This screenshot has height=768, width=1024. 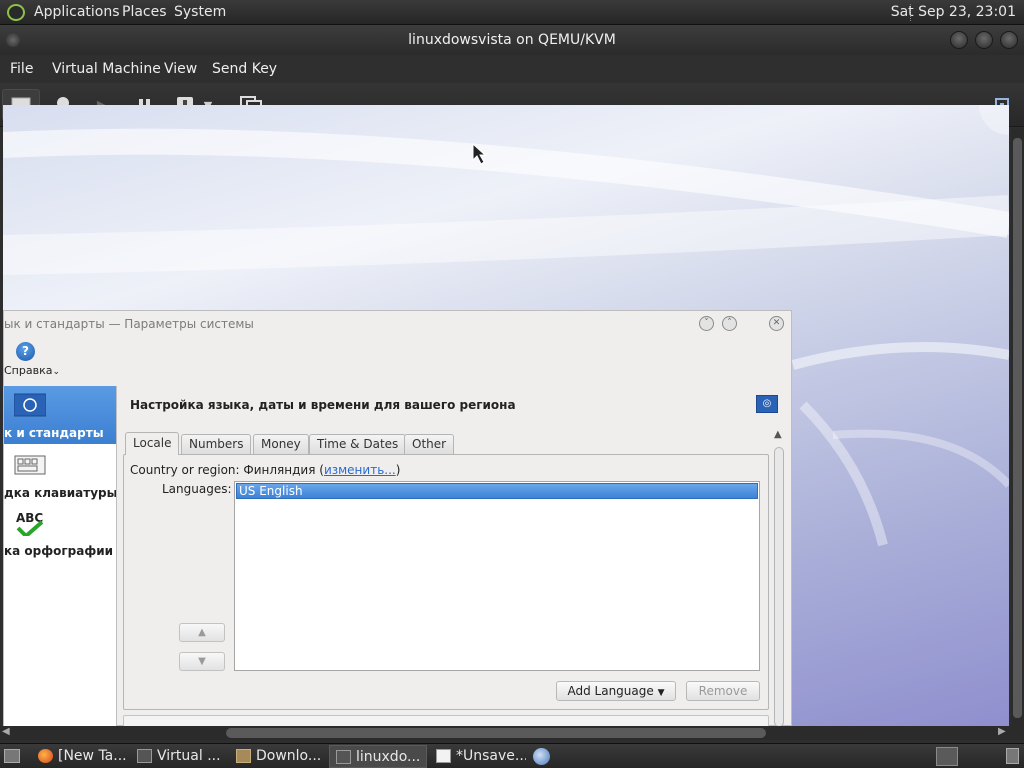 What do you see at coordinates (767, 404) in the screenshot?
I see `flag-icon: ◎` at bounding box center [767, 404].